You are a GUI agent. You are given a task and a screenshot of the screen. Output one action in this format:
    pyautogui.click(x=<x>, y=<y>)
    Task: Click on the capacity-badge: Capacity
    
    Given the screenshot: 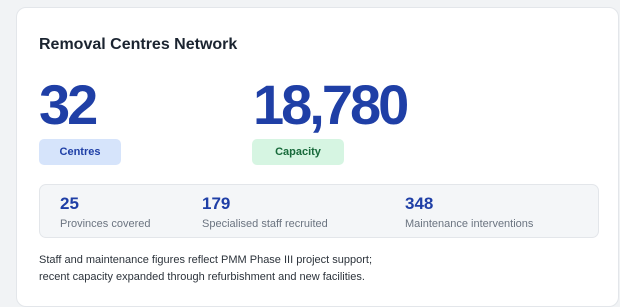 What is the action you would take?
    pyautogui.click(x=298, y=152)
    